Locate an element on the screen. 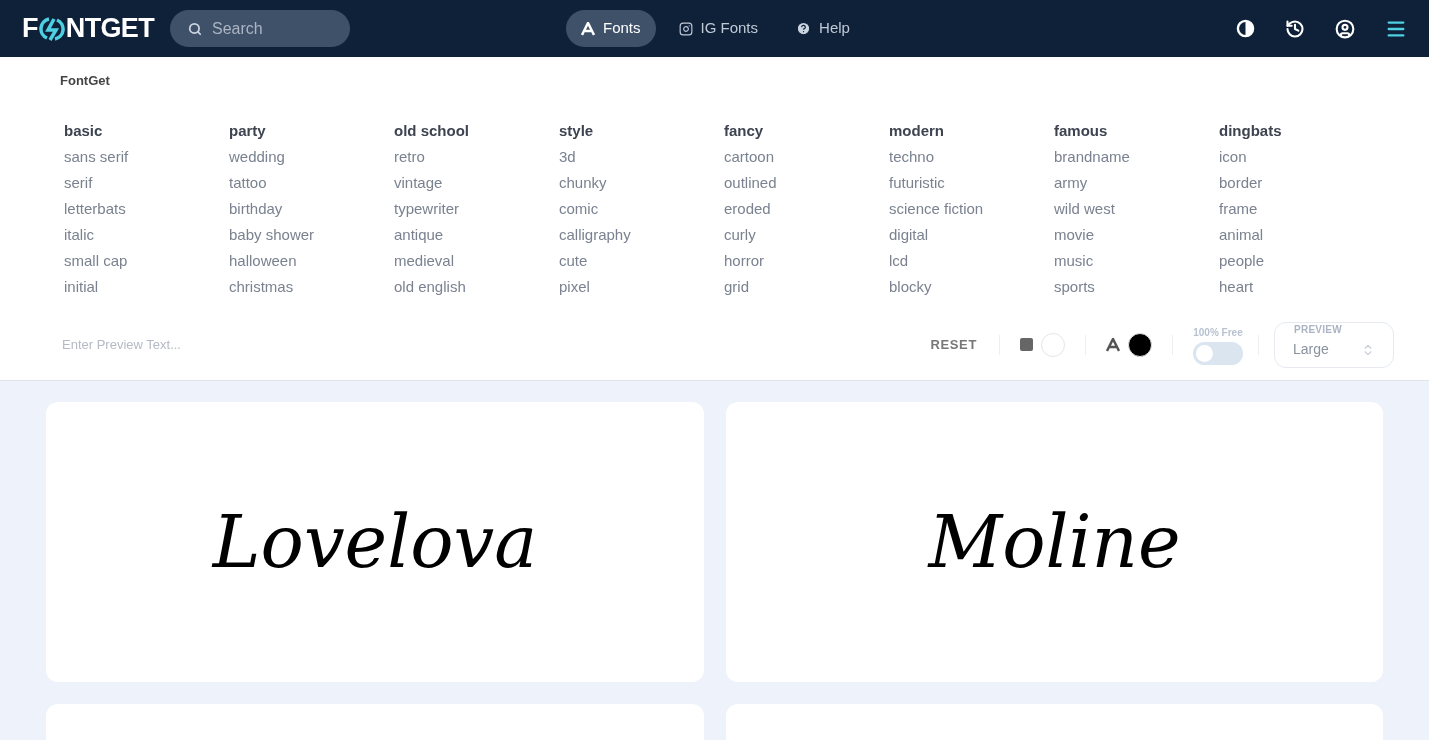 The width and height of the screenshot is (1429, 740). category-link: calligraphy is located at coordinates (595, 234).